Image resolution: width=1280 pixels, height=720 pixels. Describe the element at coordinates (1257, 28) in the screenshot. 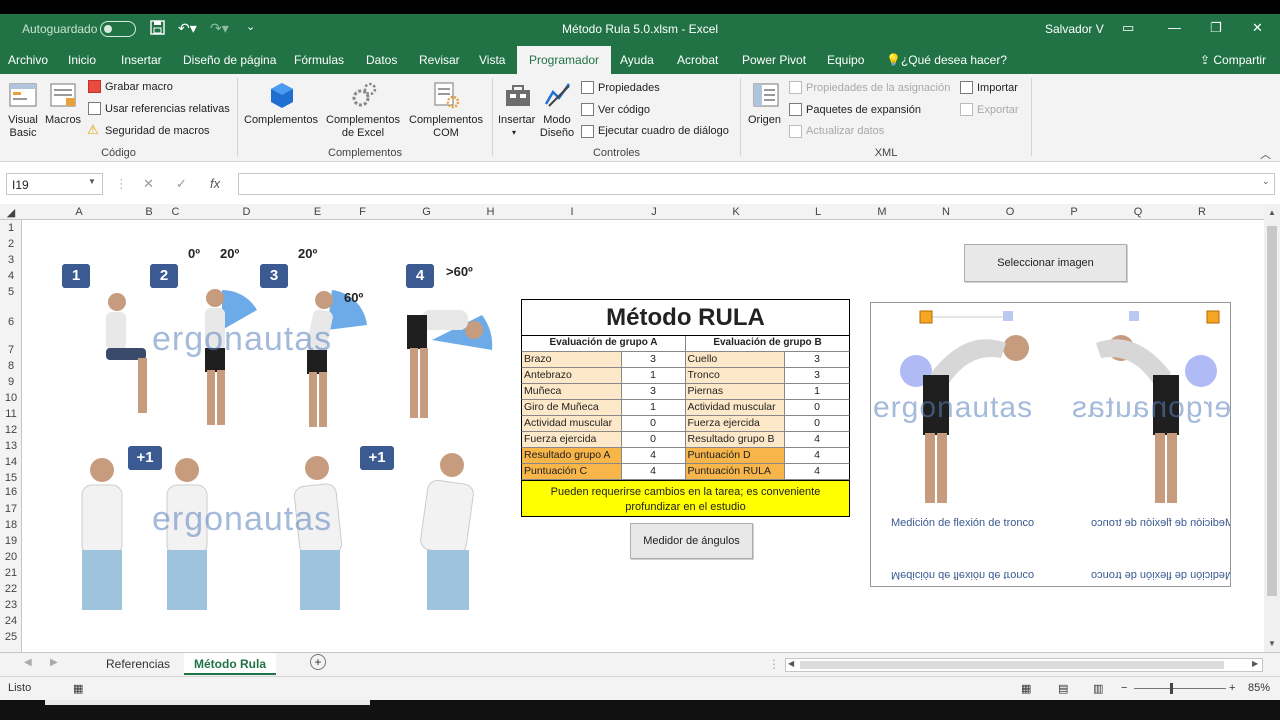

I see `close-icon: ✕` at that location.